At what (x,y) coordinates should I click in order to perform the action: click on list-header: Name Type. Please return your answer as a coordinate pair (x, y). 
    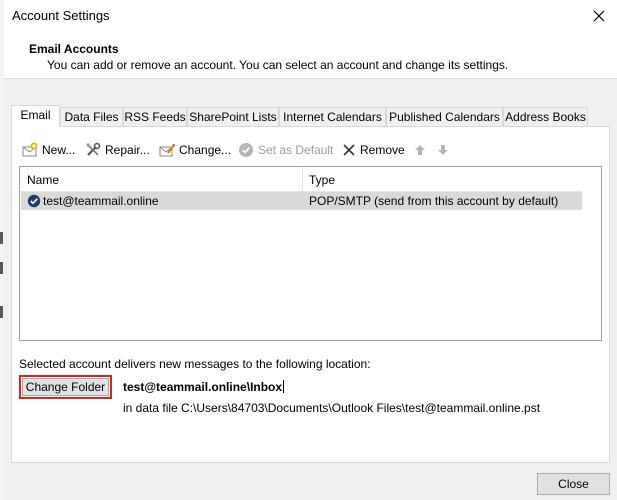
    Looking at the image, I should click on (301, 179).